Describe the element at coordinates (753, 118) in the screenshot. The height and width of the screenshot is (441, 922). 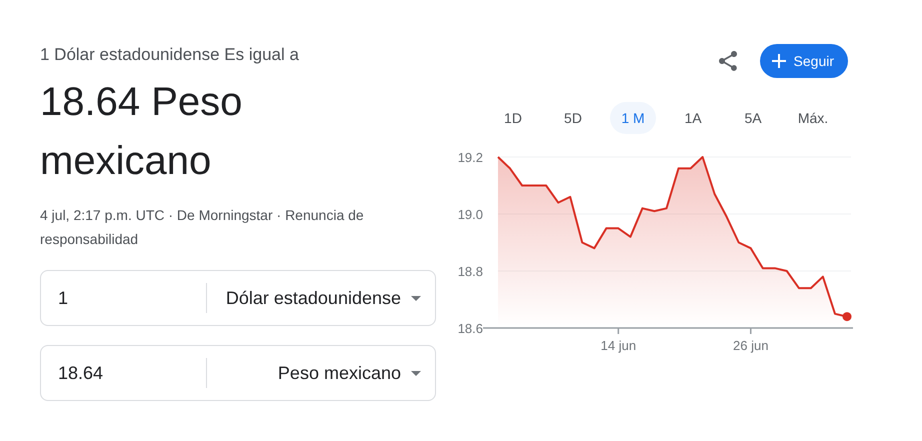
I see `range-tab: 5A` at that location.